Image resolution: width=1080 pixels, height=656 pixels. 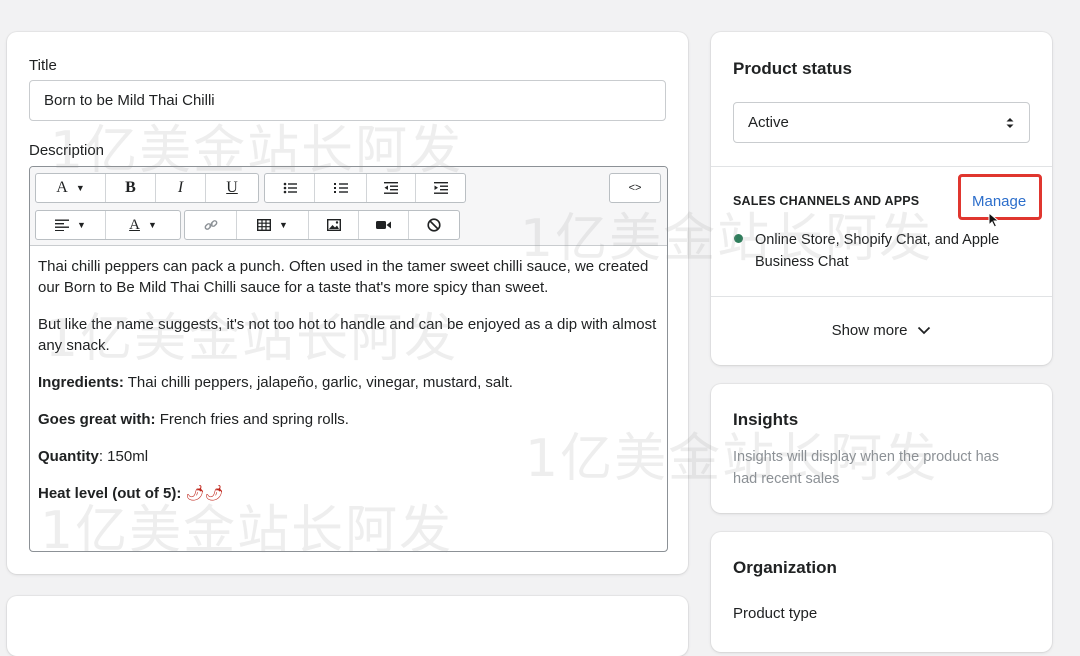 I want to click on link-icon, so click(x=210, y=225).